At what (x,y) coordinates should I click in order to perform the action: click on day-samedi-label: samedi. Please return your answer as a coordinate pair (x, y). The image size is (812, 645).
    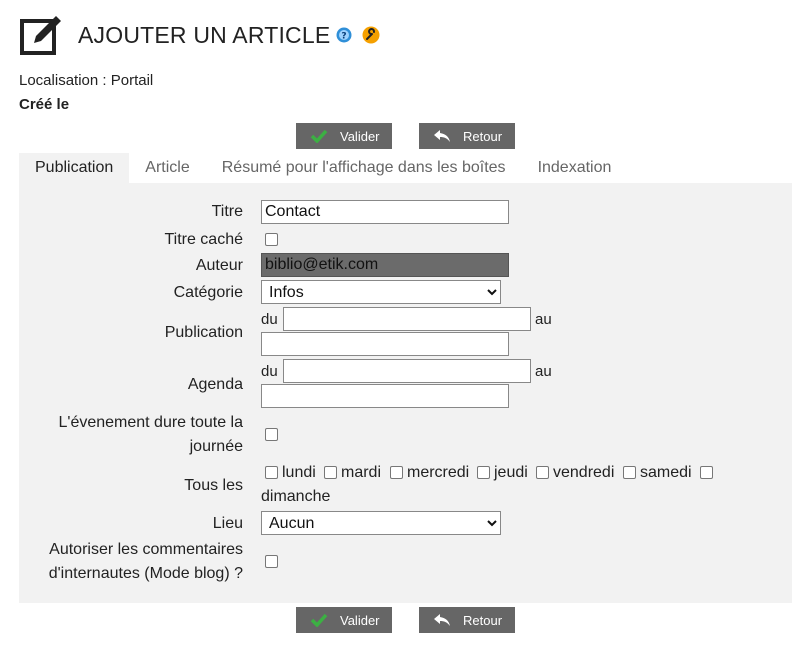
    Looking at the image, I should click on (666, 472).